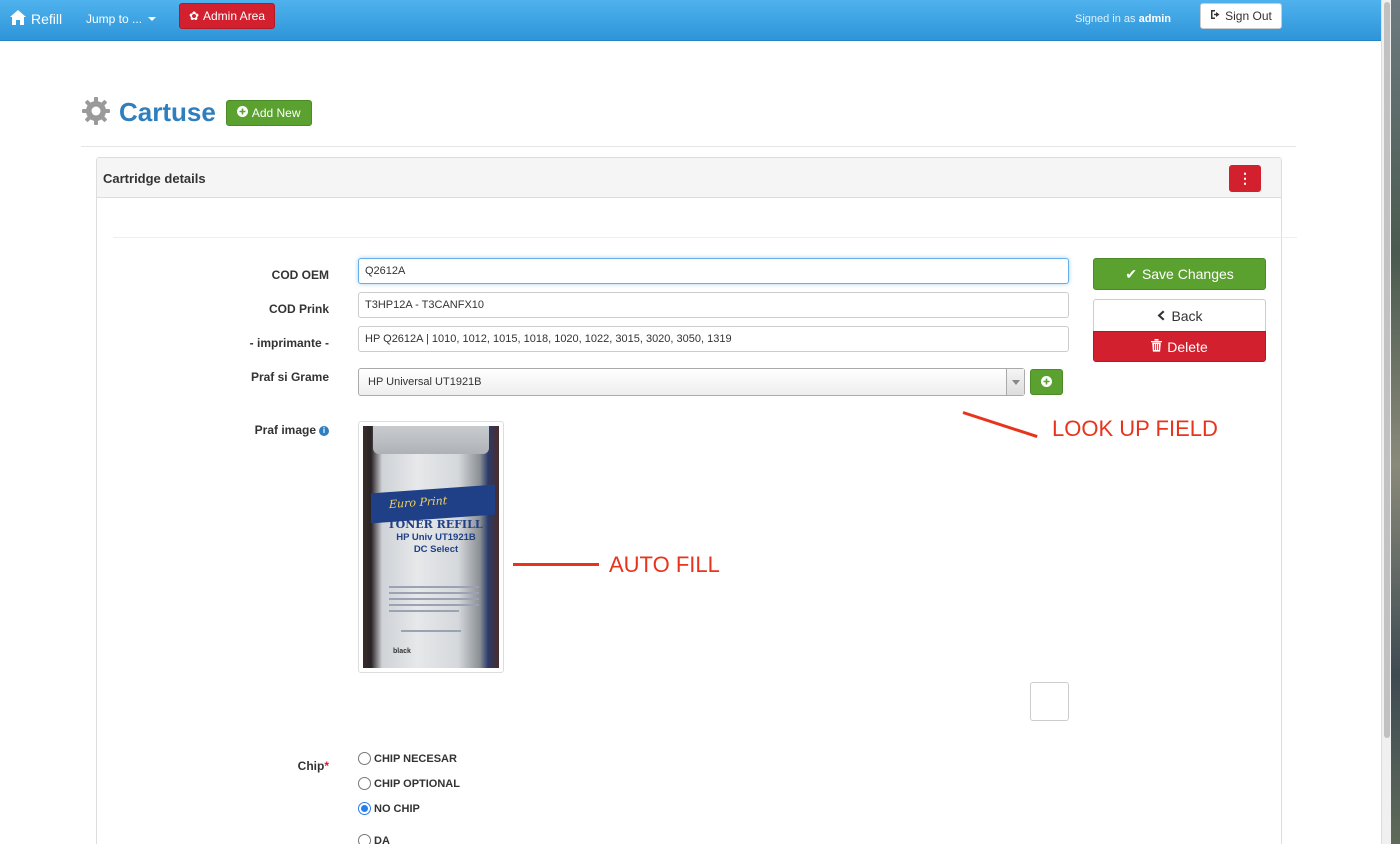  I want to click on back-label: Back, so click(1187, 315).